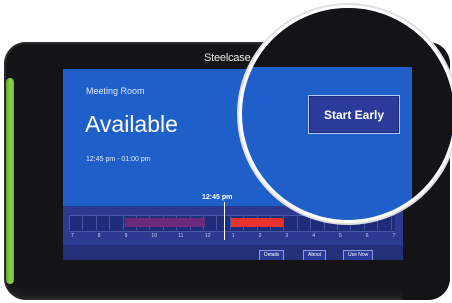  What do you see at coordinates (233, 236) in the screenshot?
I see `hour-label: 1` at bounding box center [233, 236].